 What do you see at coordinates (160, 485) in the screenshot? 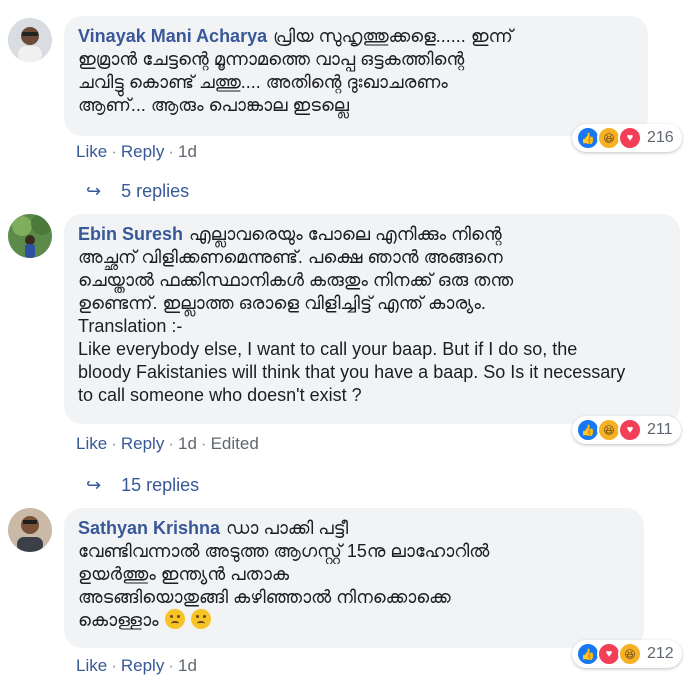
I see `replies-label: 15 replies` at bounding box center [160, 485].